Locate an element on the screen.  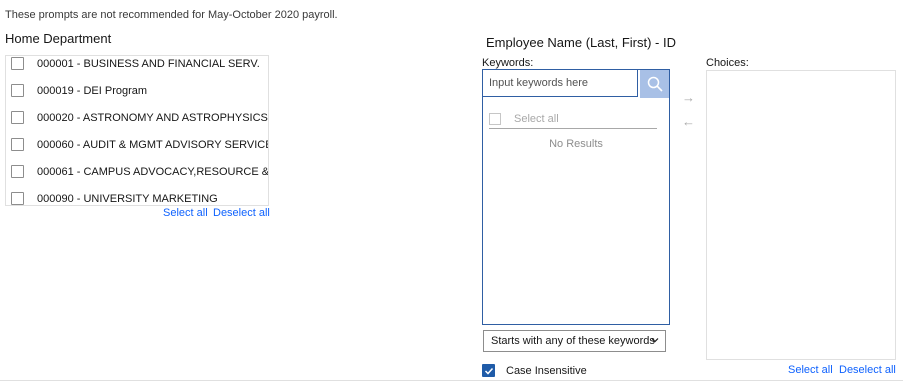
results-select-all-checkbox is located at coordinates (495, 119).